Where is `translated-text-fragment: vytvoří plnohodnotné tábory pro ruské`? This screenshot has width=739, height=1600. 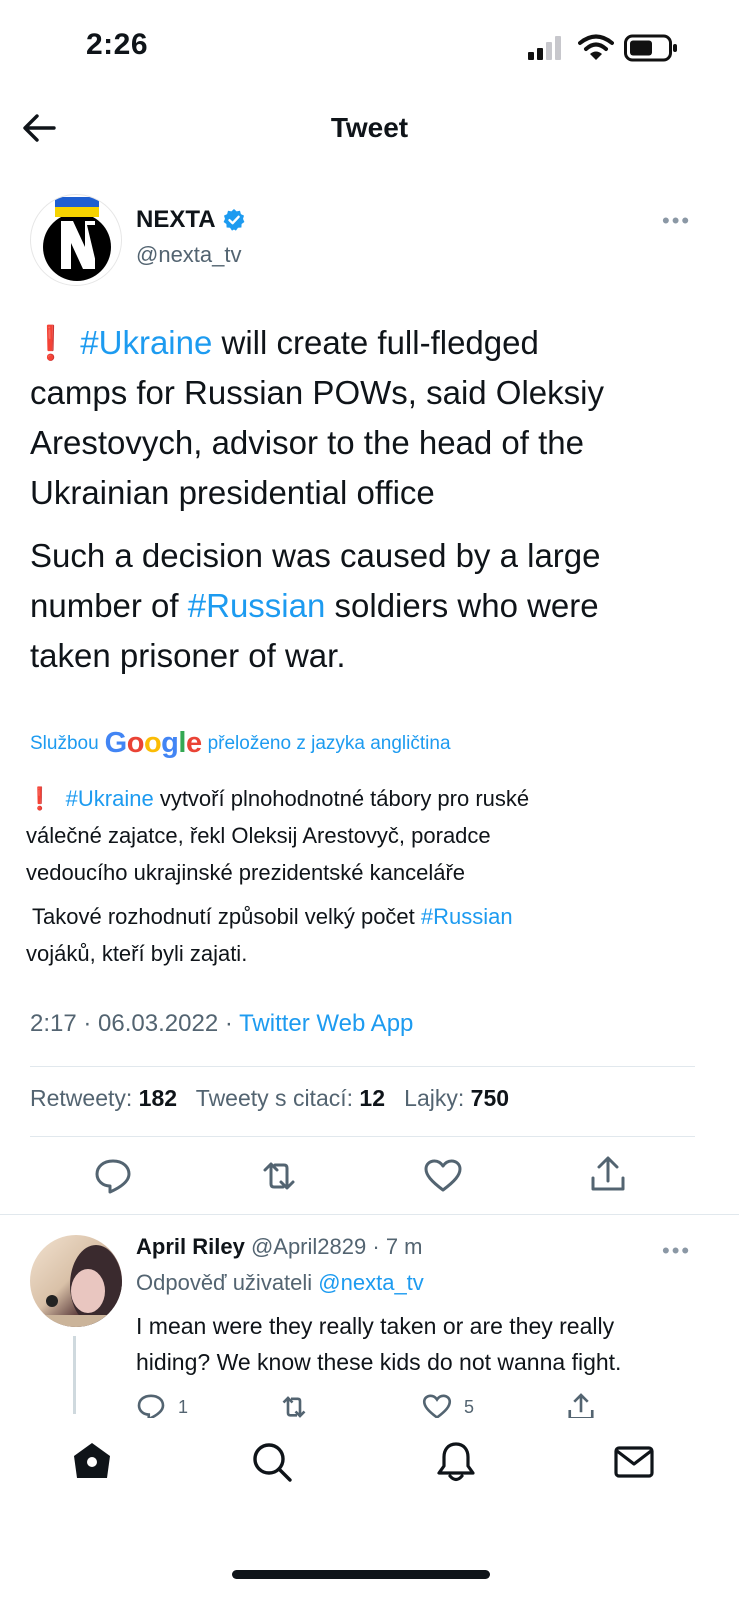
translated-text-fragment: vytvoří plnohodnotné tábory pro ruské is located at coordinates (344, 798).